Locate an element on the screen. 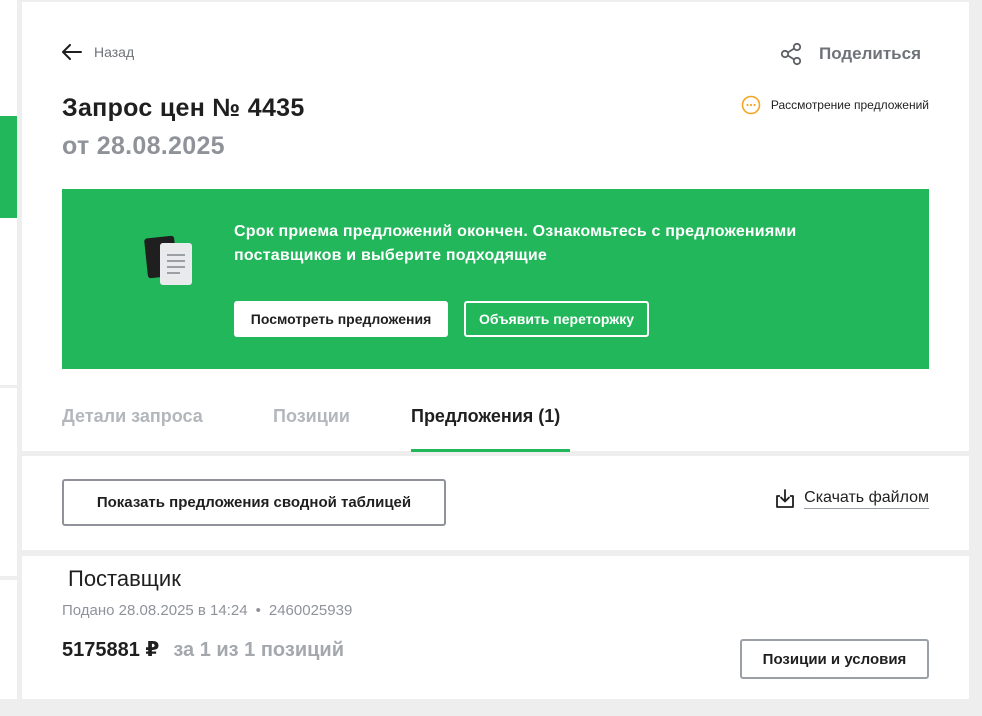 The image size is (982, 716). request-date: от 28.08.2025 is located at coordinates (143, 146).